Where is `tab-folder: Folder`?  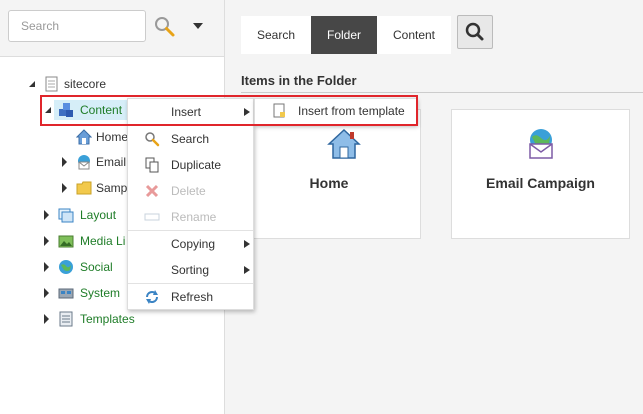
tab-folder: Folder is located at coordinates (344, 35).